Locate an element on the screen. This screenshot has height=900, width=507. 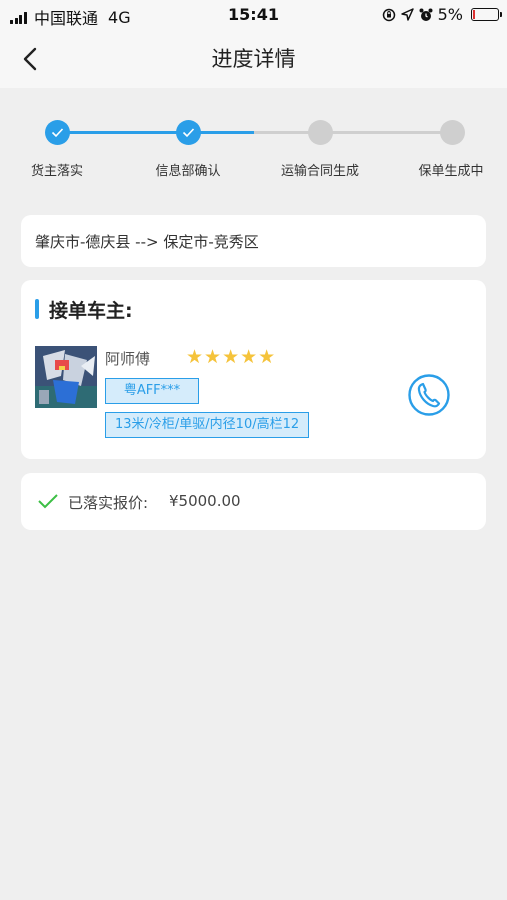
phone-icon is located at coordinates (429, 395).